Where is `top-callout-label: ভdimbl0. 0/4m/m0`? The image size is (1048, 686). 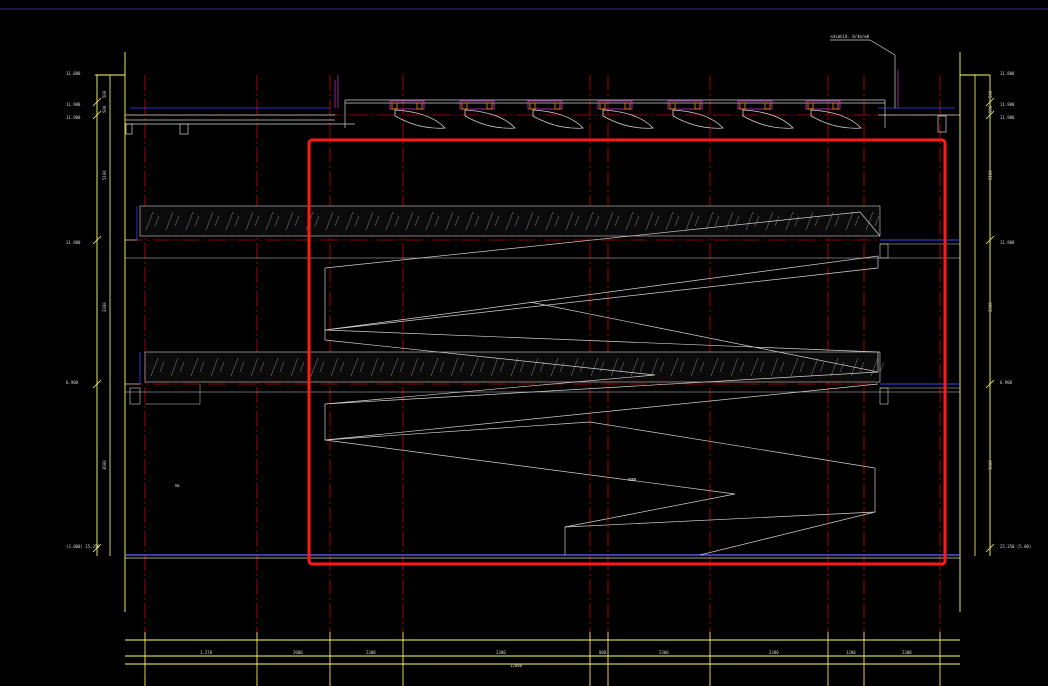
top-callout-label: ভdimbl0. 0/4m/m0 is located at coordinates (849, 36).